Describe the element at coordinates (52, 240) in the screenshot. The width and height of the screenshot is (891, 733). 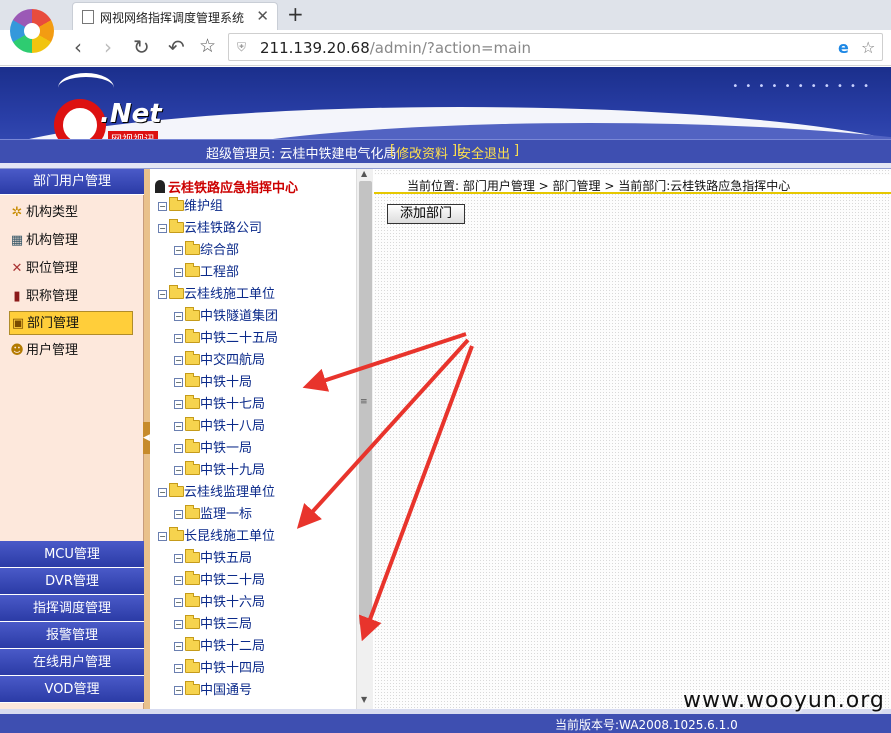
I see `sidebar-item-label: 机构管理` at that location.